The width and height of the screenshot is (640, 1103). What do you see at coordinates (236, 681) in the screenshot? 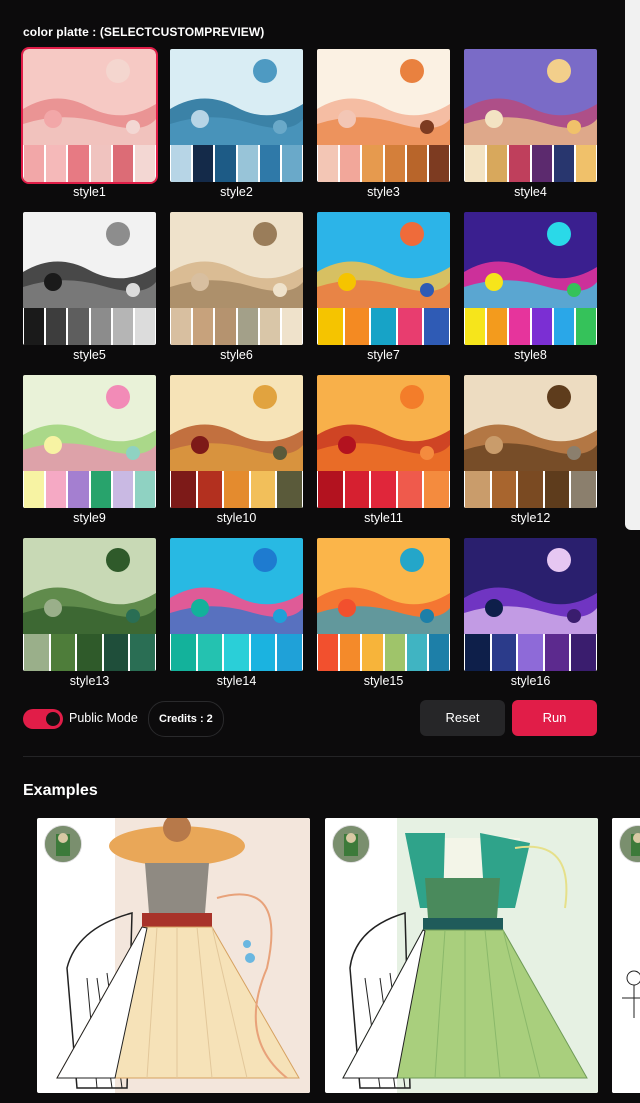
I see `style-label: style14` at bounding box center [236, 681].